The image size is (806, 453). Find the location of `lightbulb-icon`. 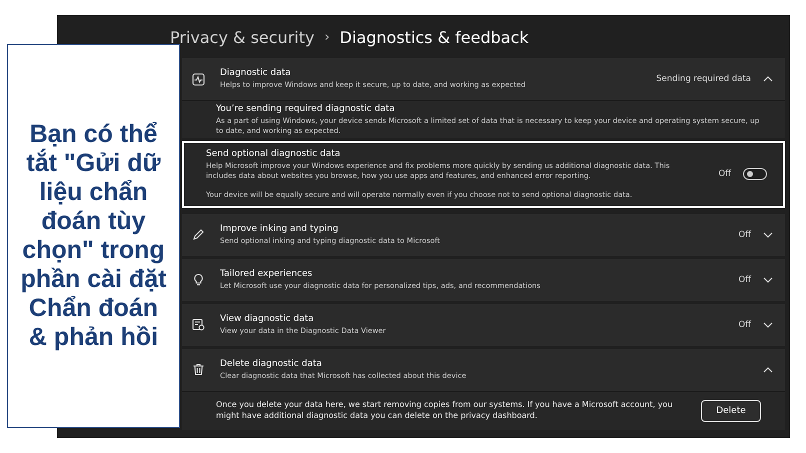

lightbulb-icon is located at coordinates (199, 279).